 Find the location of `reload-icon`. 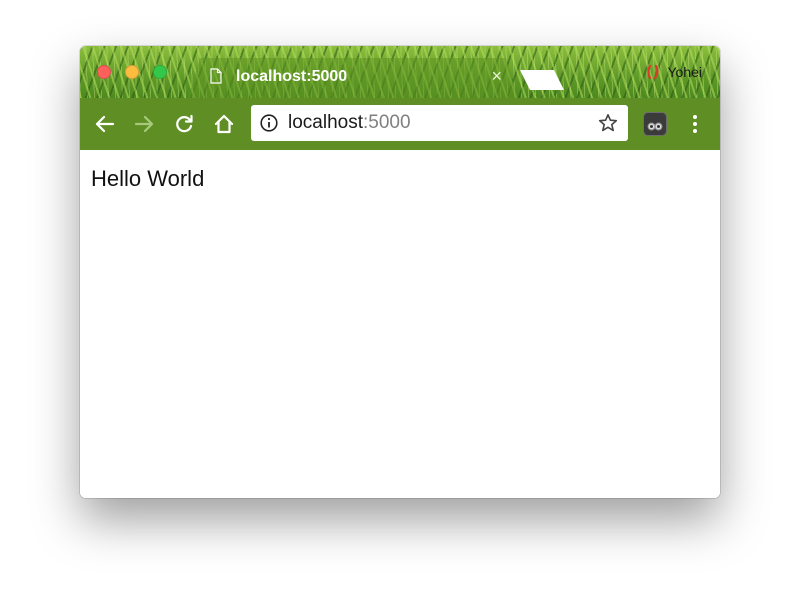

reload-icon is located at coordinates (184, 123).